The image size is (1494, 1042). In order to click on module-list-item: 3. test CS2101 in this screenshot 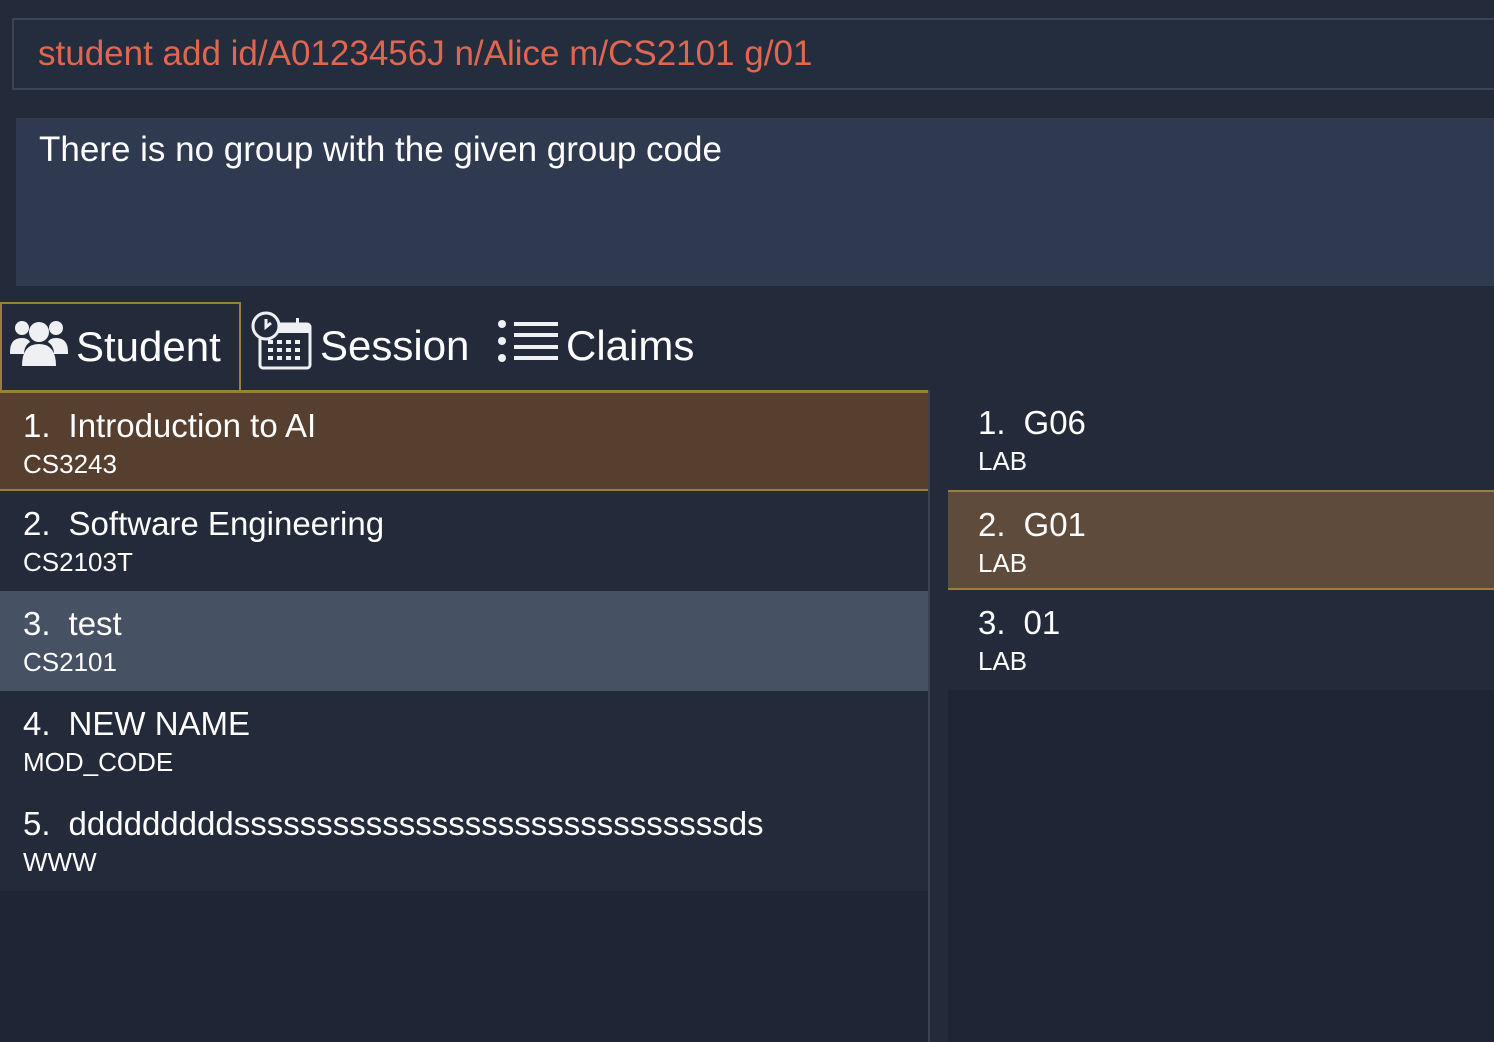, I will do `click(464, 641)`.